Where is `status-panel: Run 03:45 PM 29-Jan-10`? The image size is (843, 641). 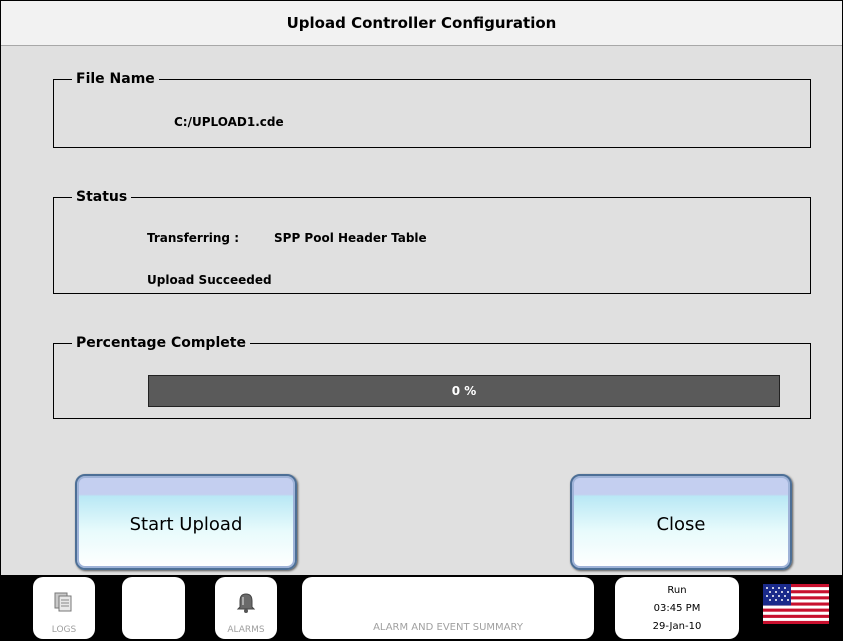 status-panel: Run 03:45 PM 29-Jan-10 is located at coordinates (677, 608).